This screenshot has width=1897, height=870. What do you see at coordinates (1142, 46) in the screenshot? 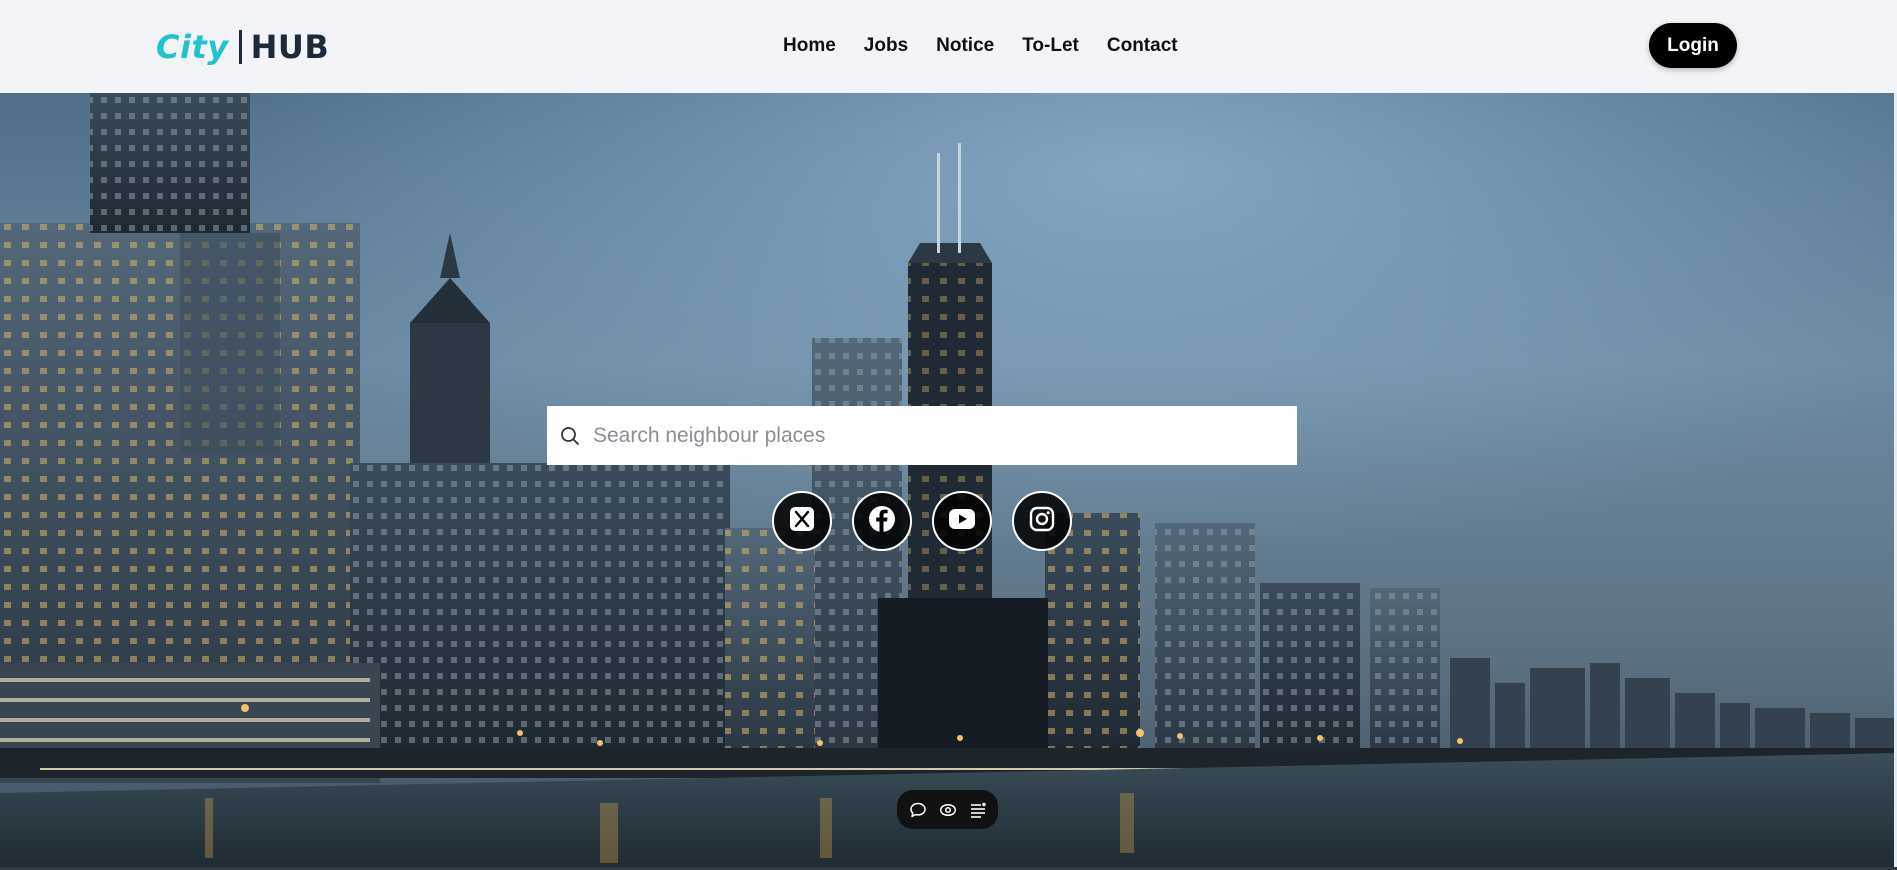
I see `nav-contact: Contact` at bounding box center [1142, 46].